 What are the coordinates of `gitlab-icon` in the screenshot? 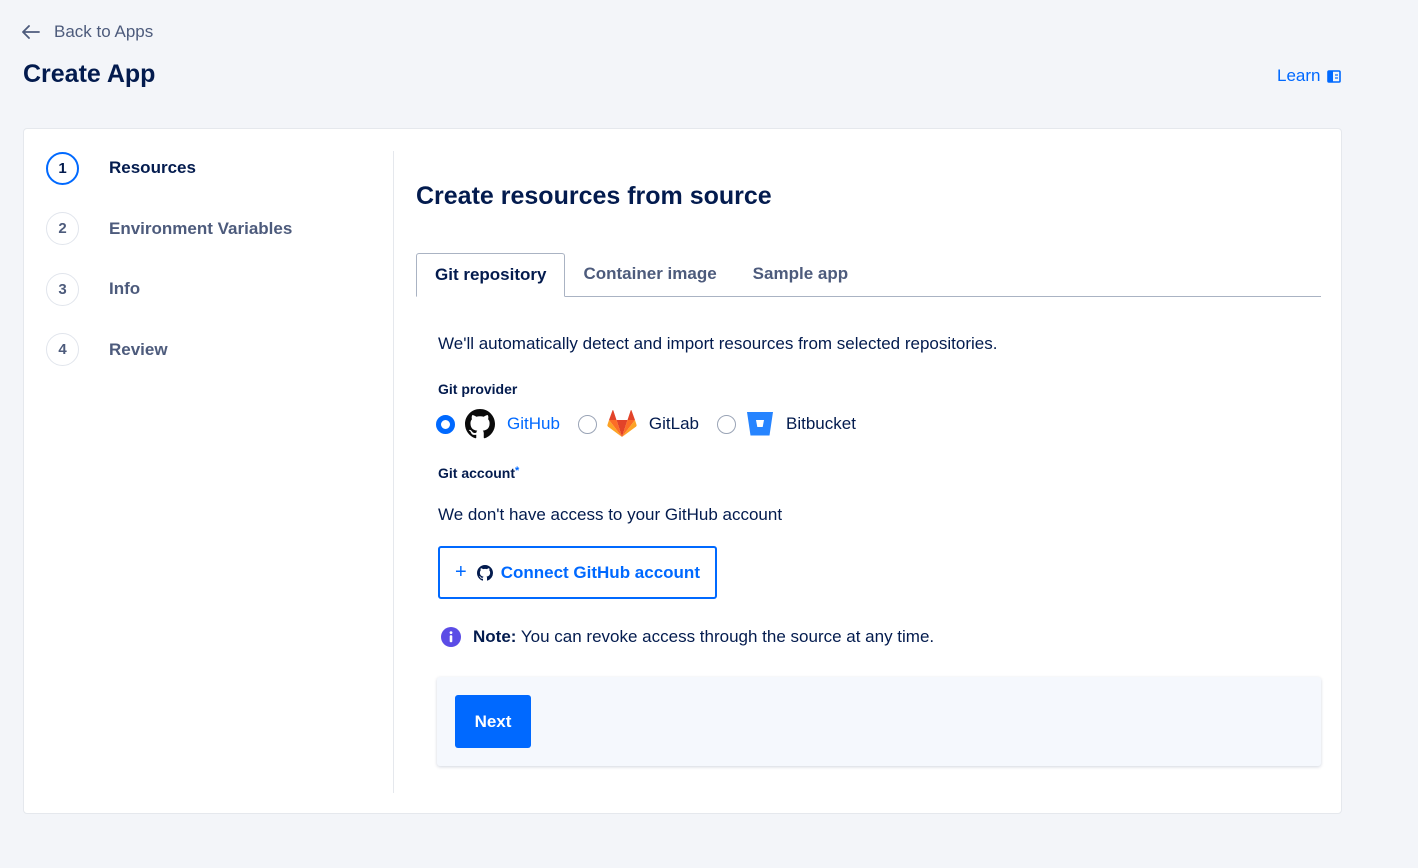 It's located at (622, 424).